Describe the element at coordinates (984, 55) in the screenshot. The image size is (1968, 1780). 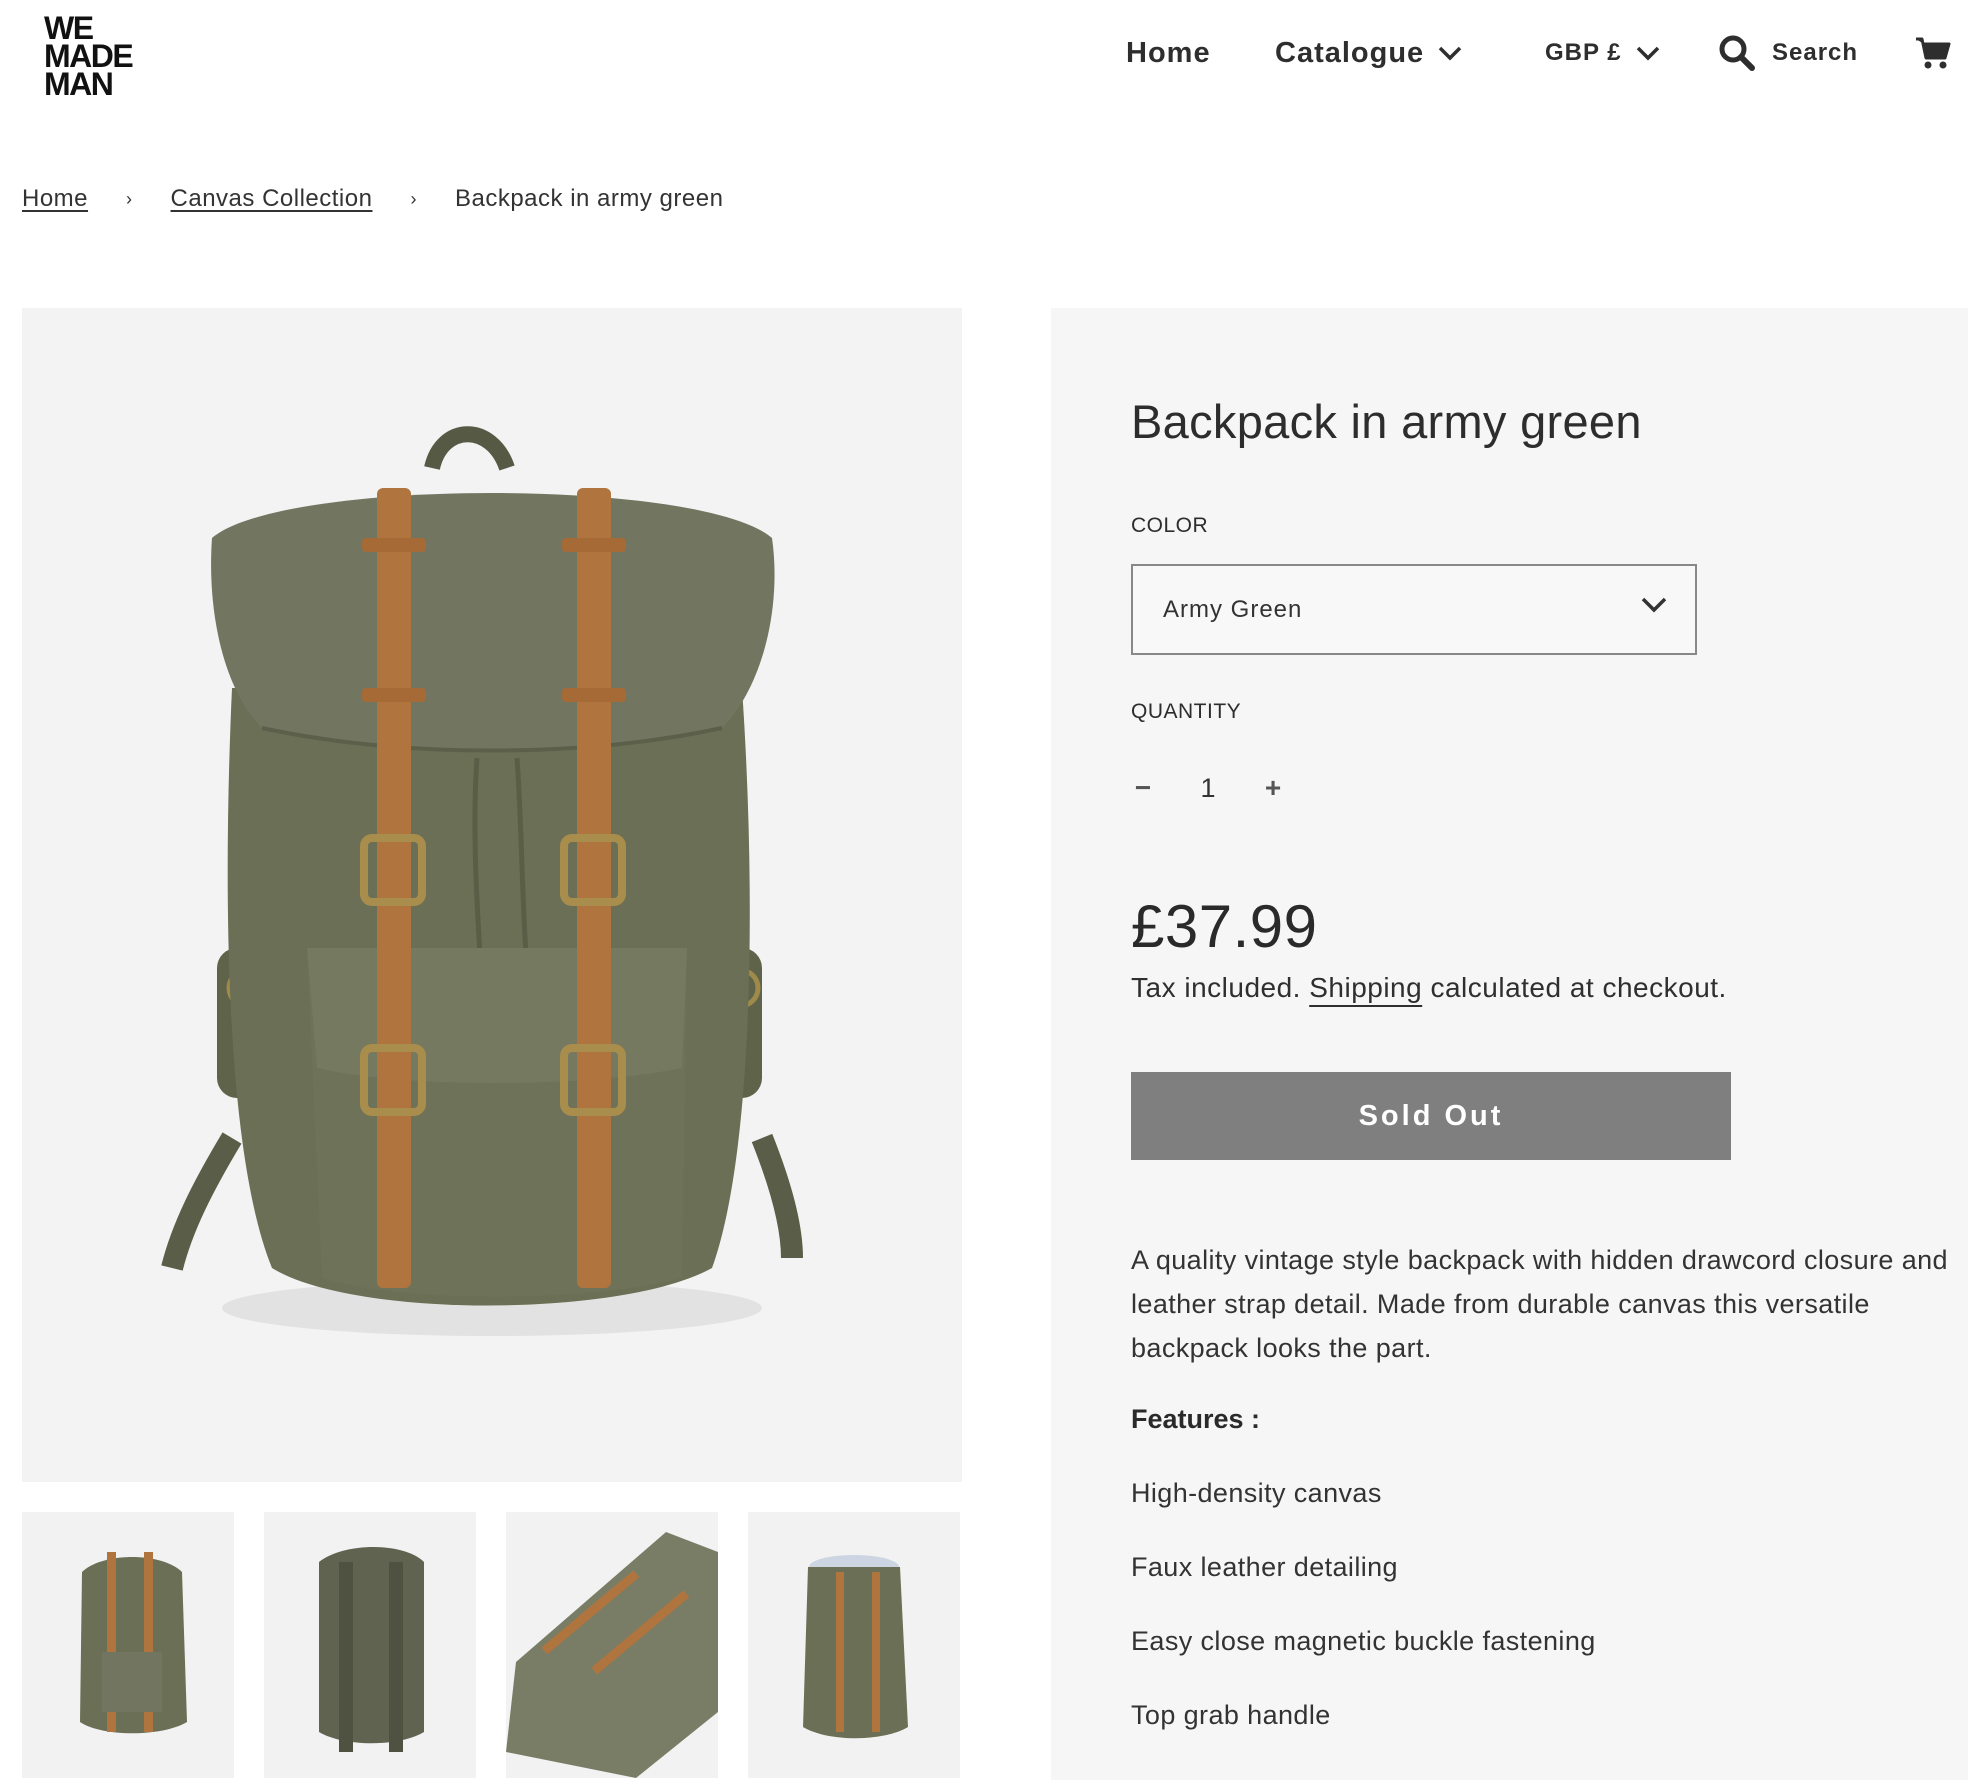
I see `site-header: WE MADE MAN Home Catalogue GBP £ Search` at that location.